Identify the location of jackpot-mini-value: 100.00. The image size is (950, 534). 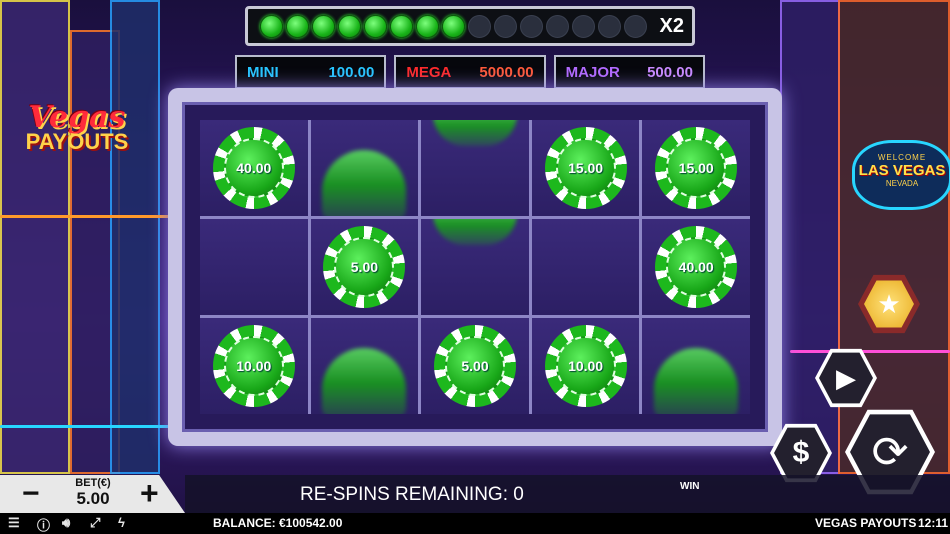
(351, 72).